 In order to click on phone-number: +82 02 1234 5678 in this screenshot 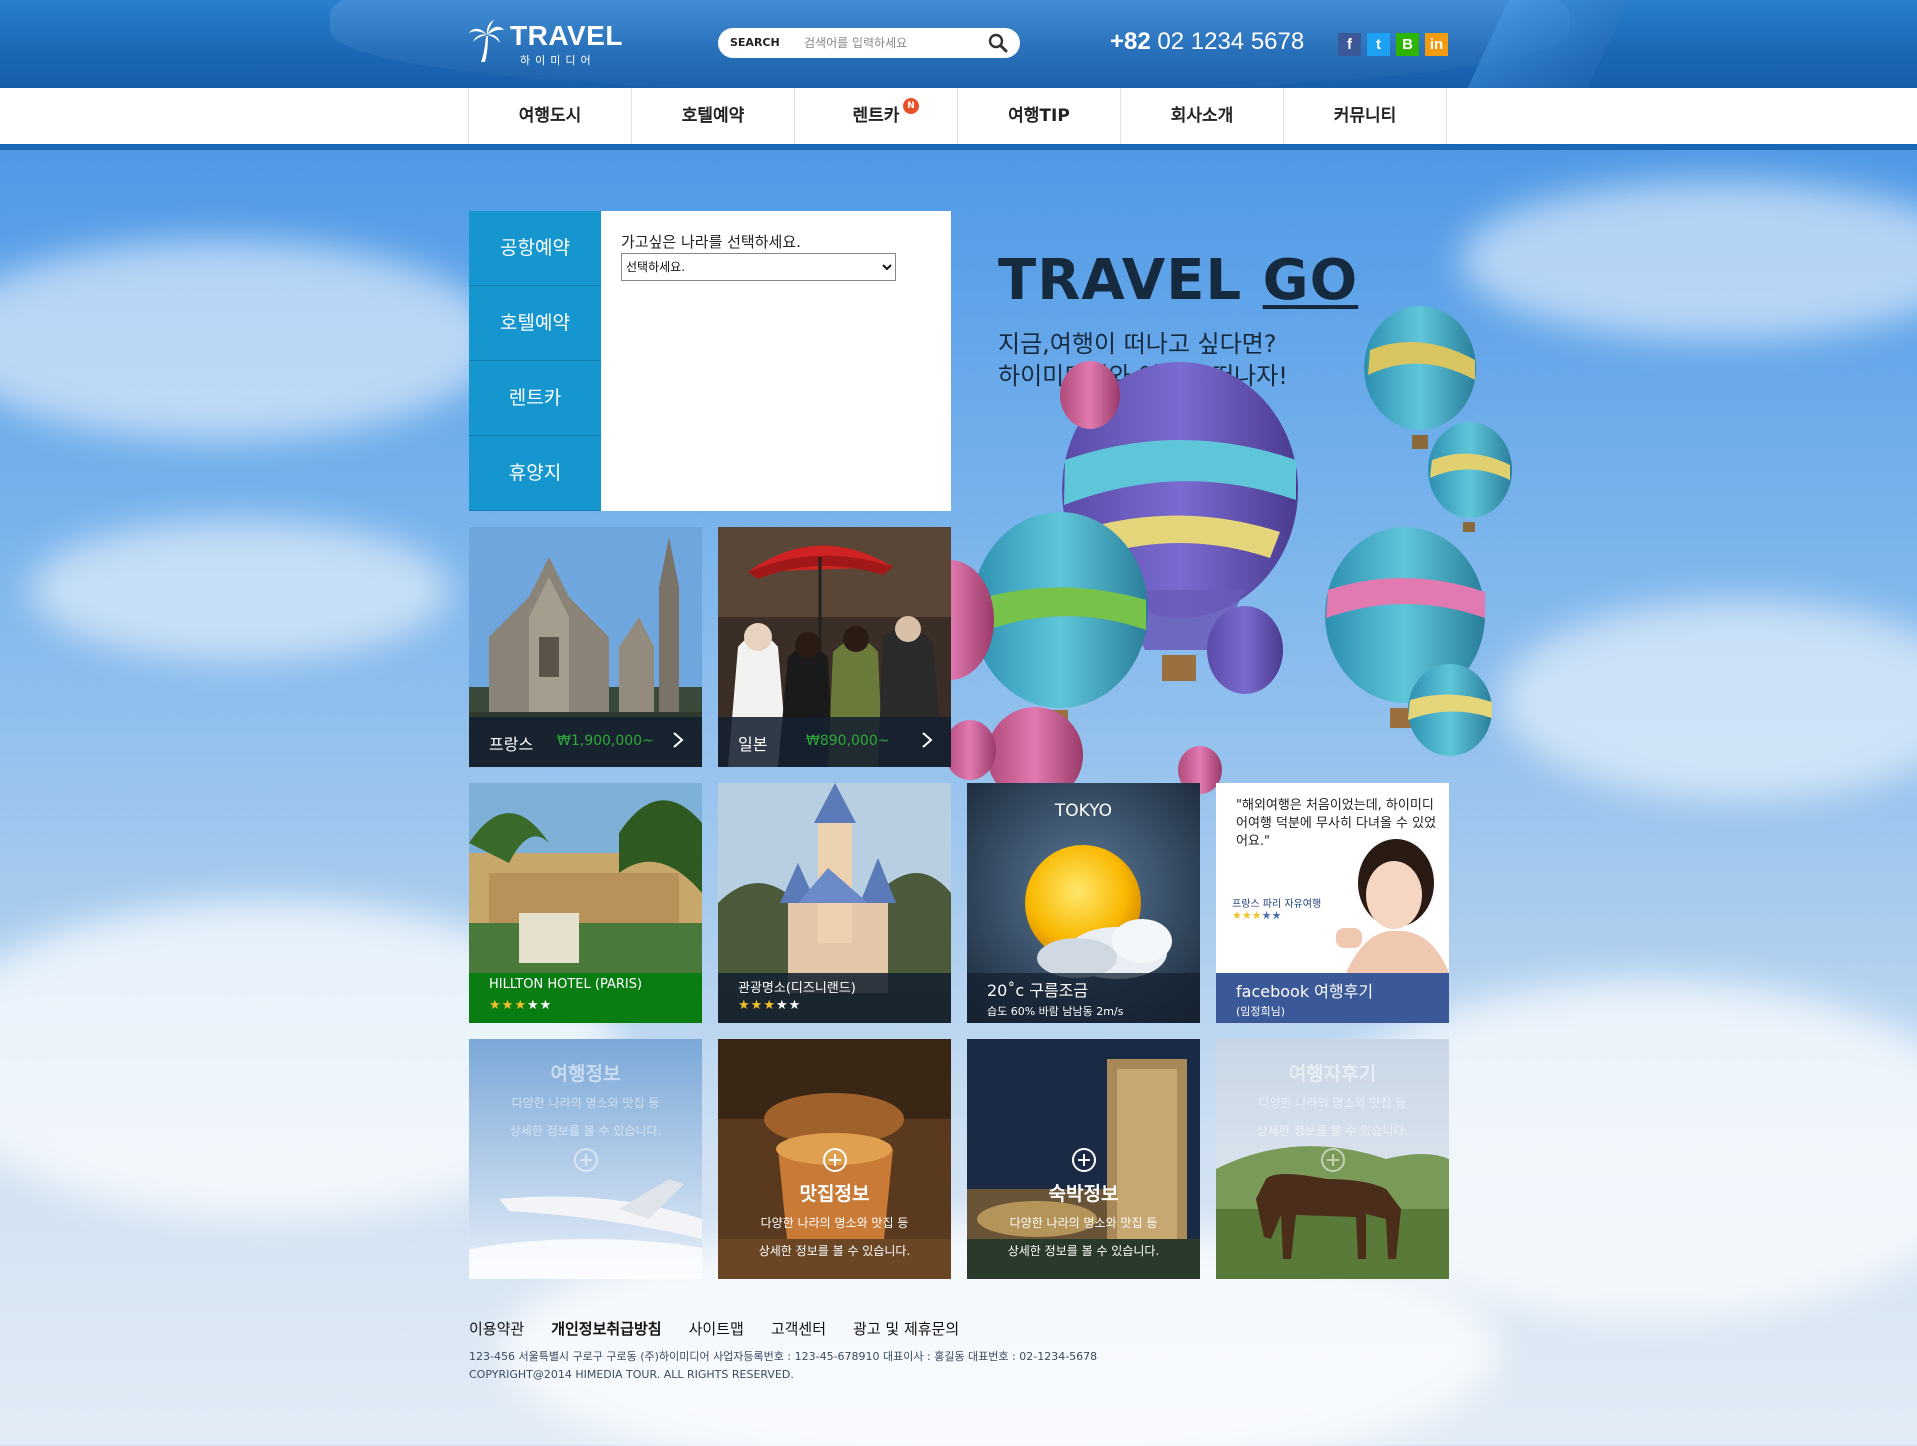, I will do `click(1207, 42)`.